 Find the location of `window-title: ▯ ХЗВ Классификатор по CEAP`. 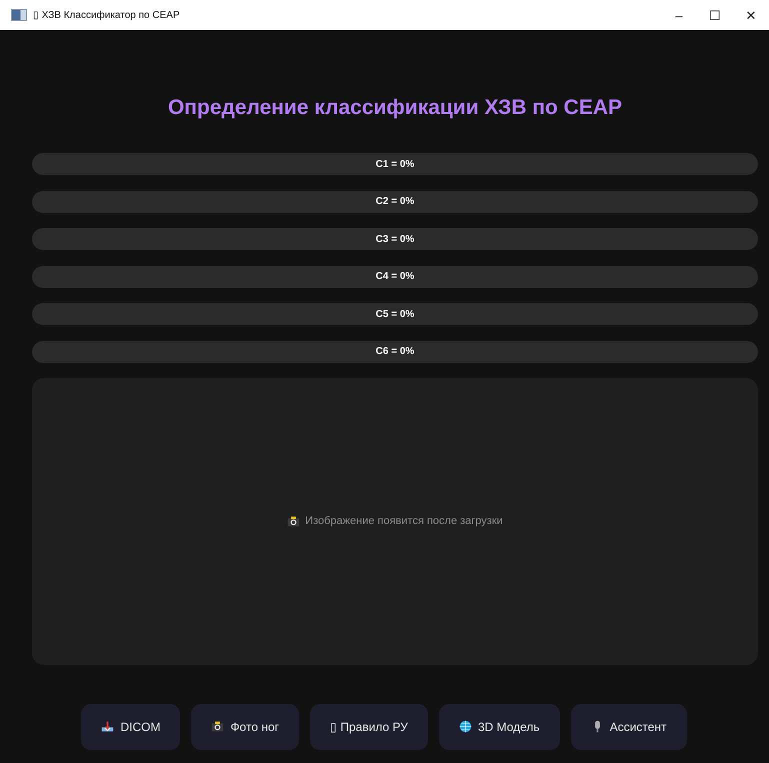

window-title: ▯ ХЗВ Классификатор по CEAP is located at coordinates (107, 15).